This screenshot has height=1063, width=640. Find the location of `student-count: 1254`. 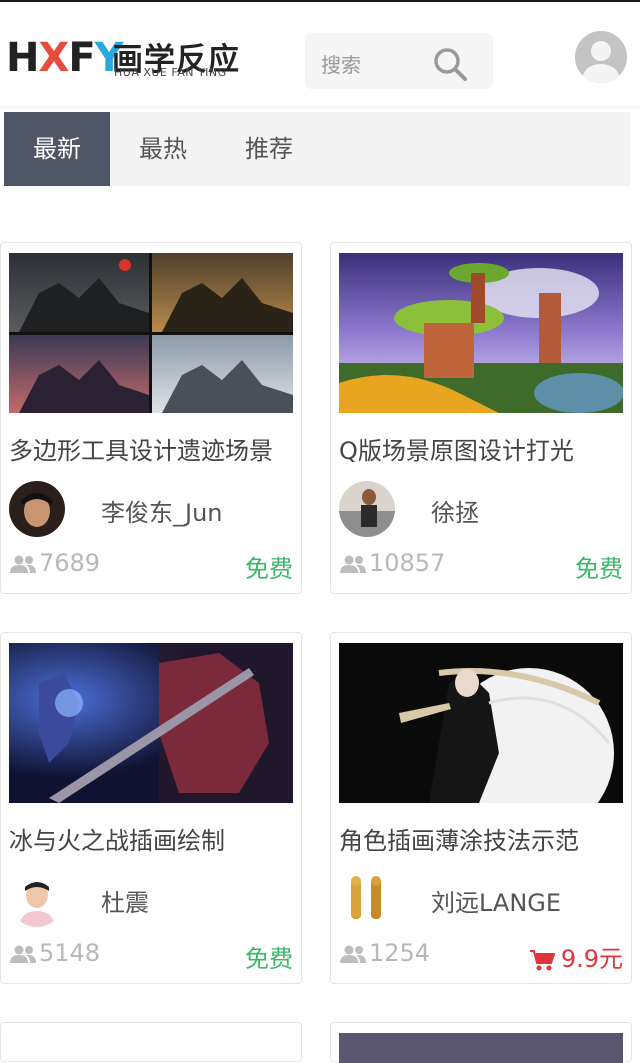

student-count: 1254 is located at coordinates (384, 953).